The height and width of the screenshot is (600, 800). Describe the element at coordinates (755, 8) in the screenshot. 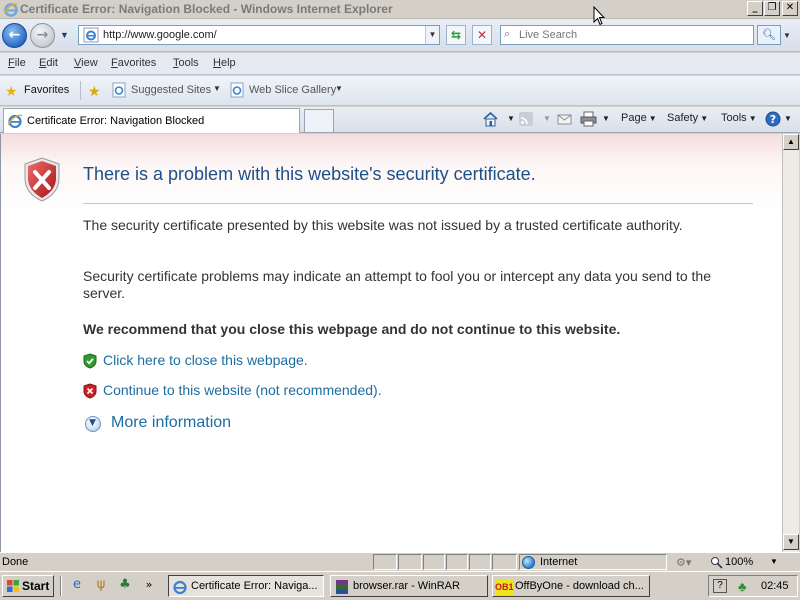

I see `minimize-button: _` at that location.